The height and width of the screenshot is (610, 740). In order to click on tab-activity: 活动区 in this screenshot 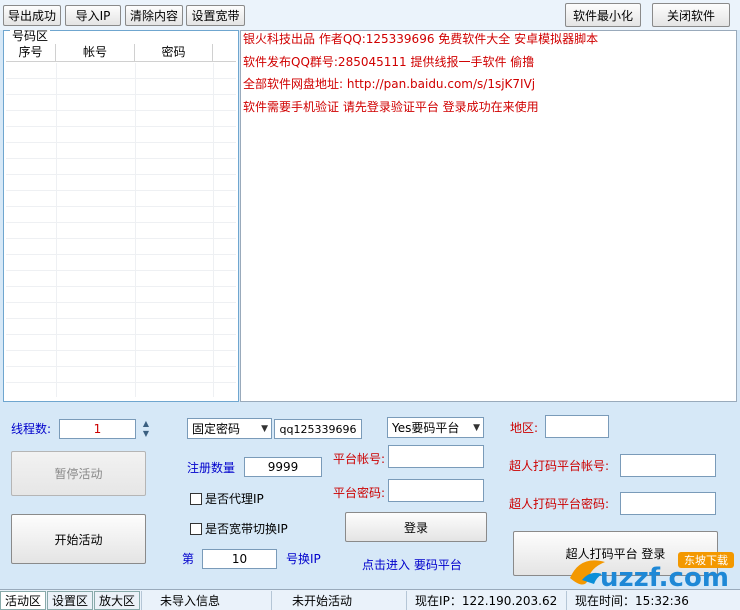, I will do `click(23, 600)`.